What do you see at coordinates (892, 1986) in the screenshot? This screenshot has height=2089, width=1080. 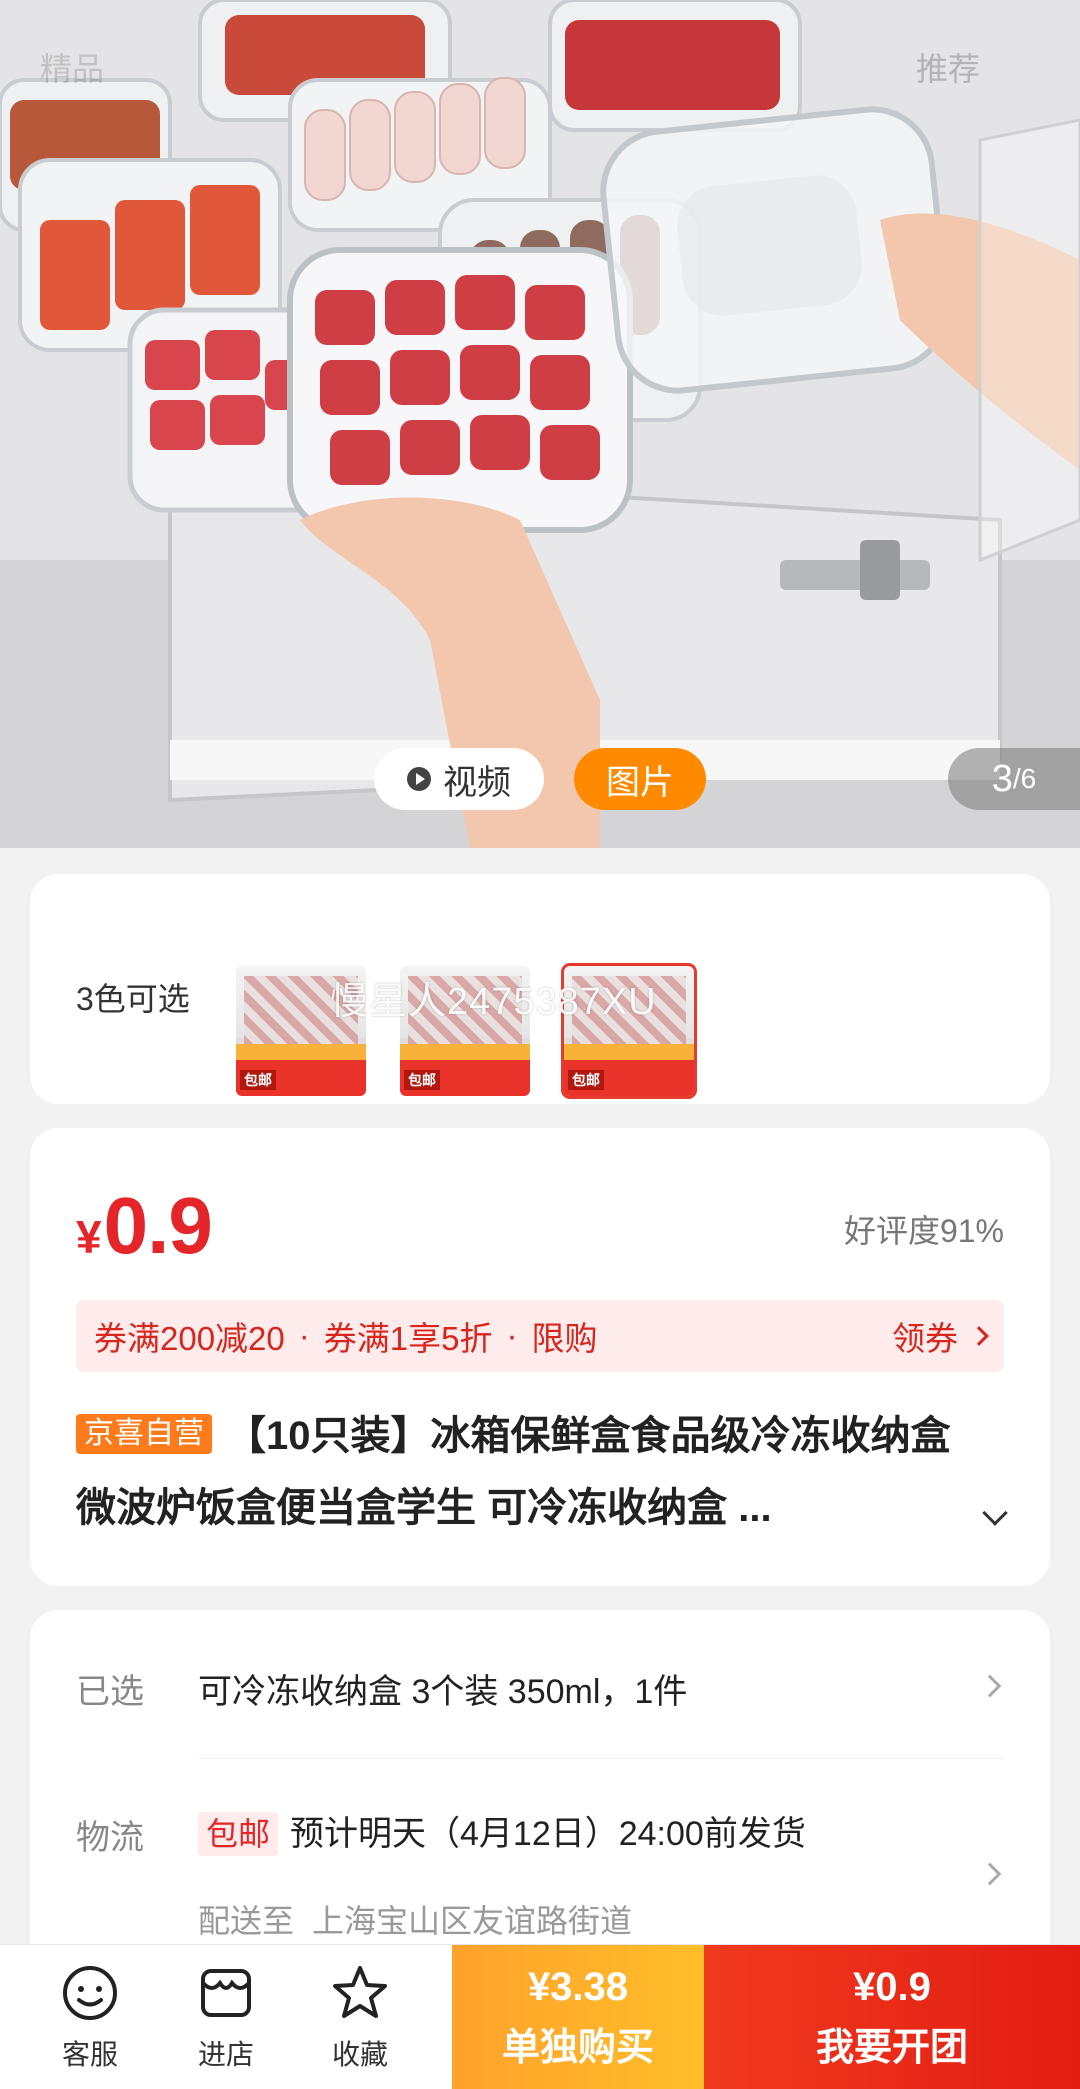 I see `group-price: ¥0.9` at bounding box center [892, 1986].